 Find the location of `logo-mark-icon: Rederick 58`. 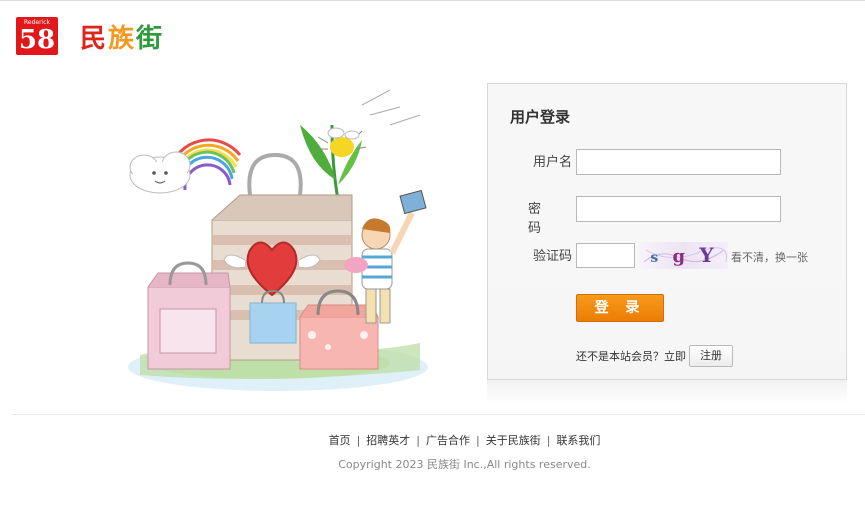

logo-mark-icon: Rederick 58 is located at coordinates (37, 36).